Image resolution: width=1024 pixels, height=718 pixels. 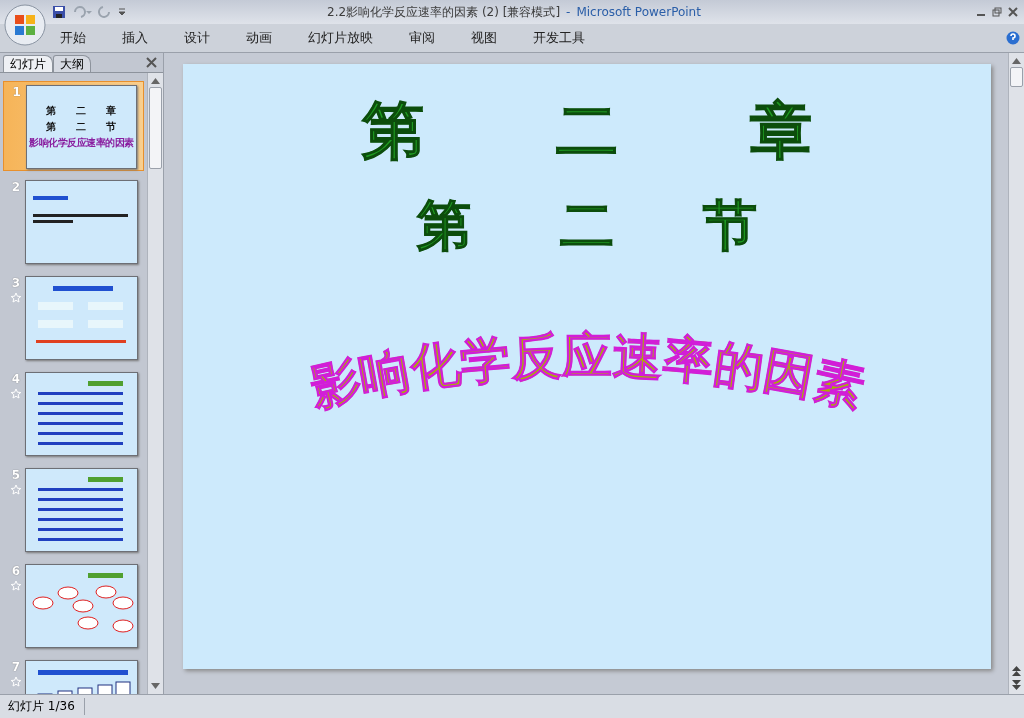 What do you see at coordinates (638, 12) in the screenshot?
I see `app-name: Microsoft PowerPoint` at bounding box center [638, 12].